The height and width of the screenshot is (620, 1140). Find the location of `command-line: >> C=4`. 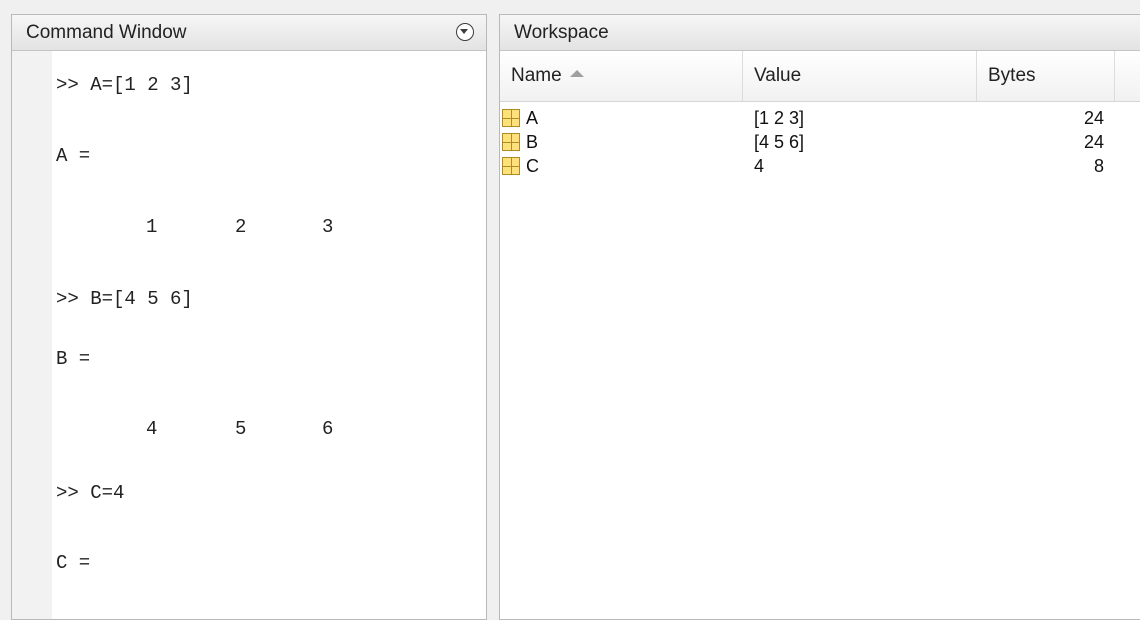

command-line: >> C=4 is located at coordinates (90, 493).